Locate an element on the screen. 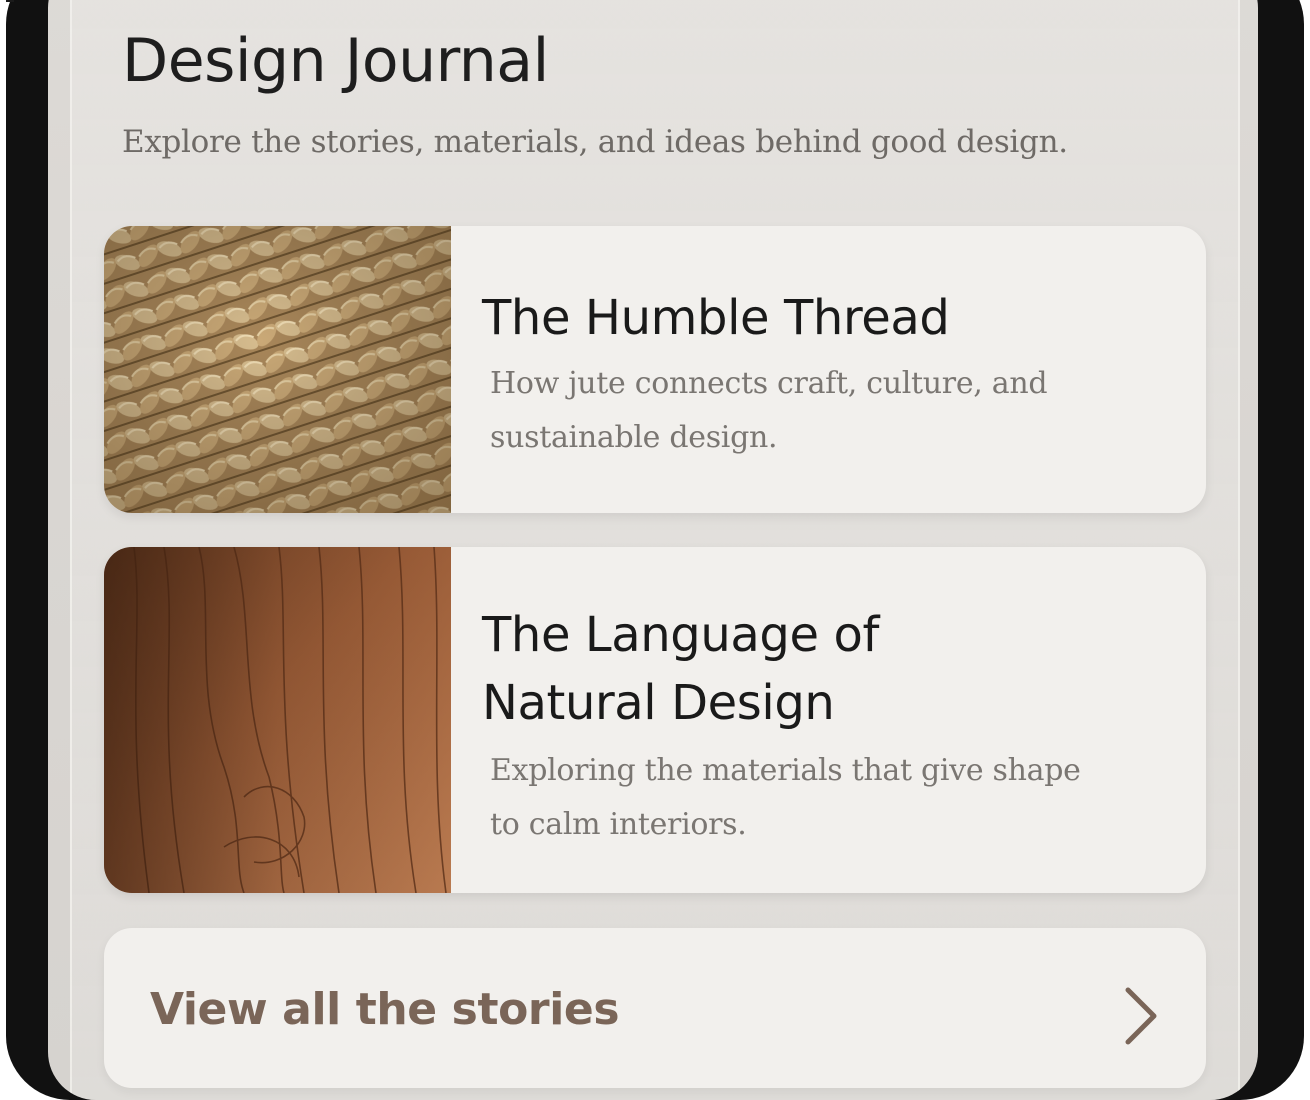 The image size is (1310, 1100). wood-grain-image is located at coordinates (277, 720).